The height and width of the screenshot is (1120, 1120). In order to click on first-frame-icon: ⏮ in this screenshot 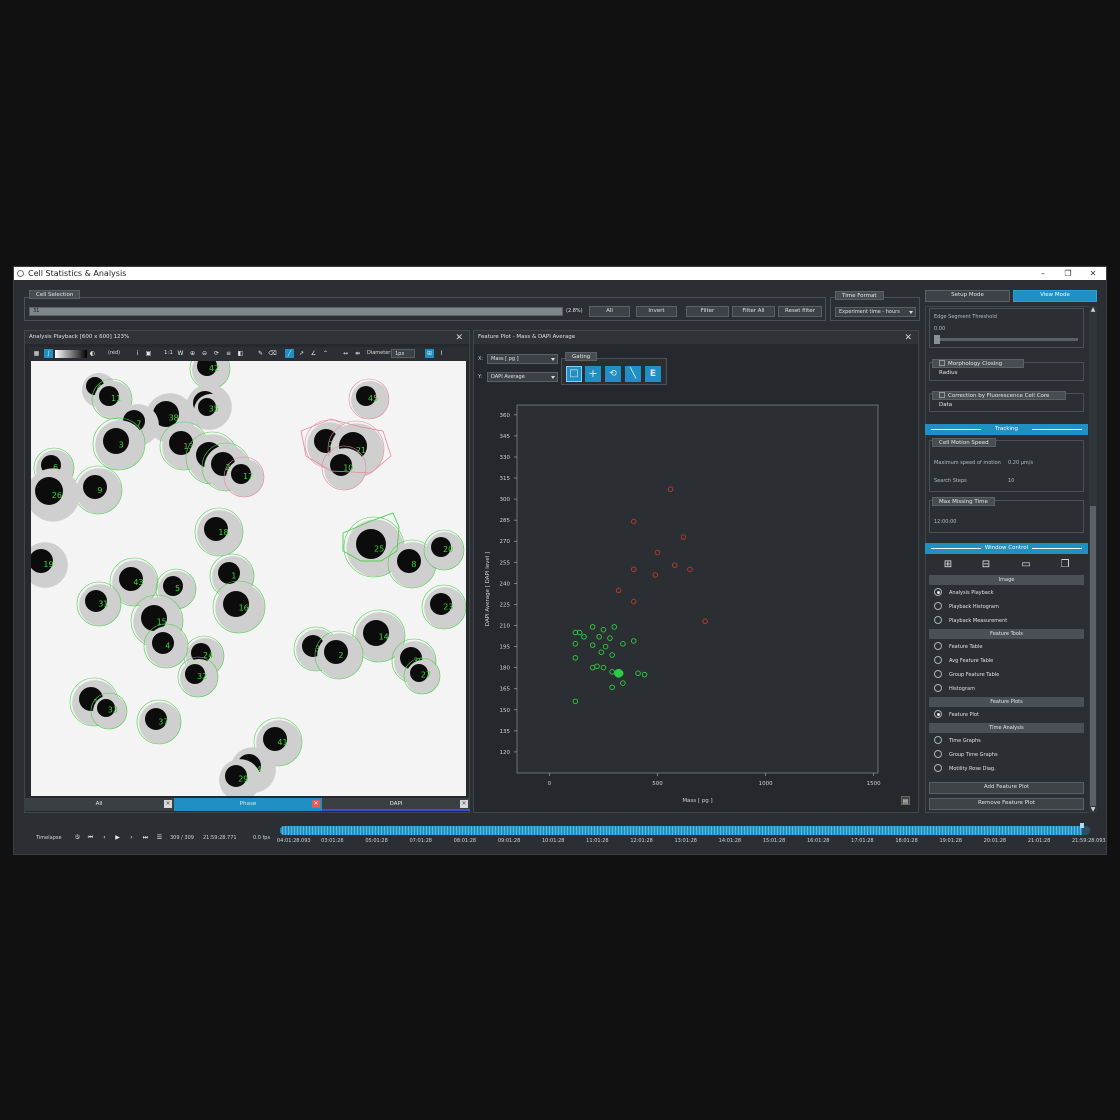, I will do `click(90, 837)`.